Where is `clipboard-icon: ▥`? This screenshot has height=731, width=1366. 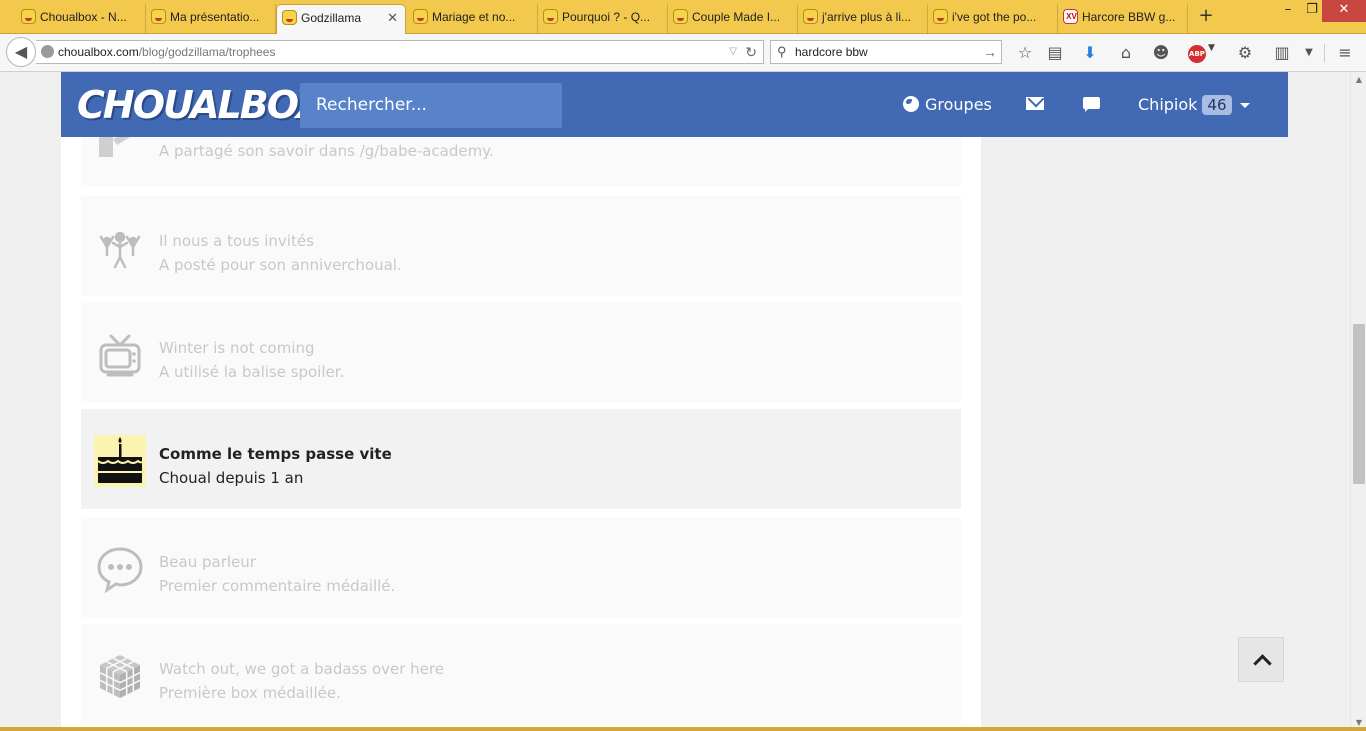 clipboard-icon: ▥ is located at coordinates (1282, 53).